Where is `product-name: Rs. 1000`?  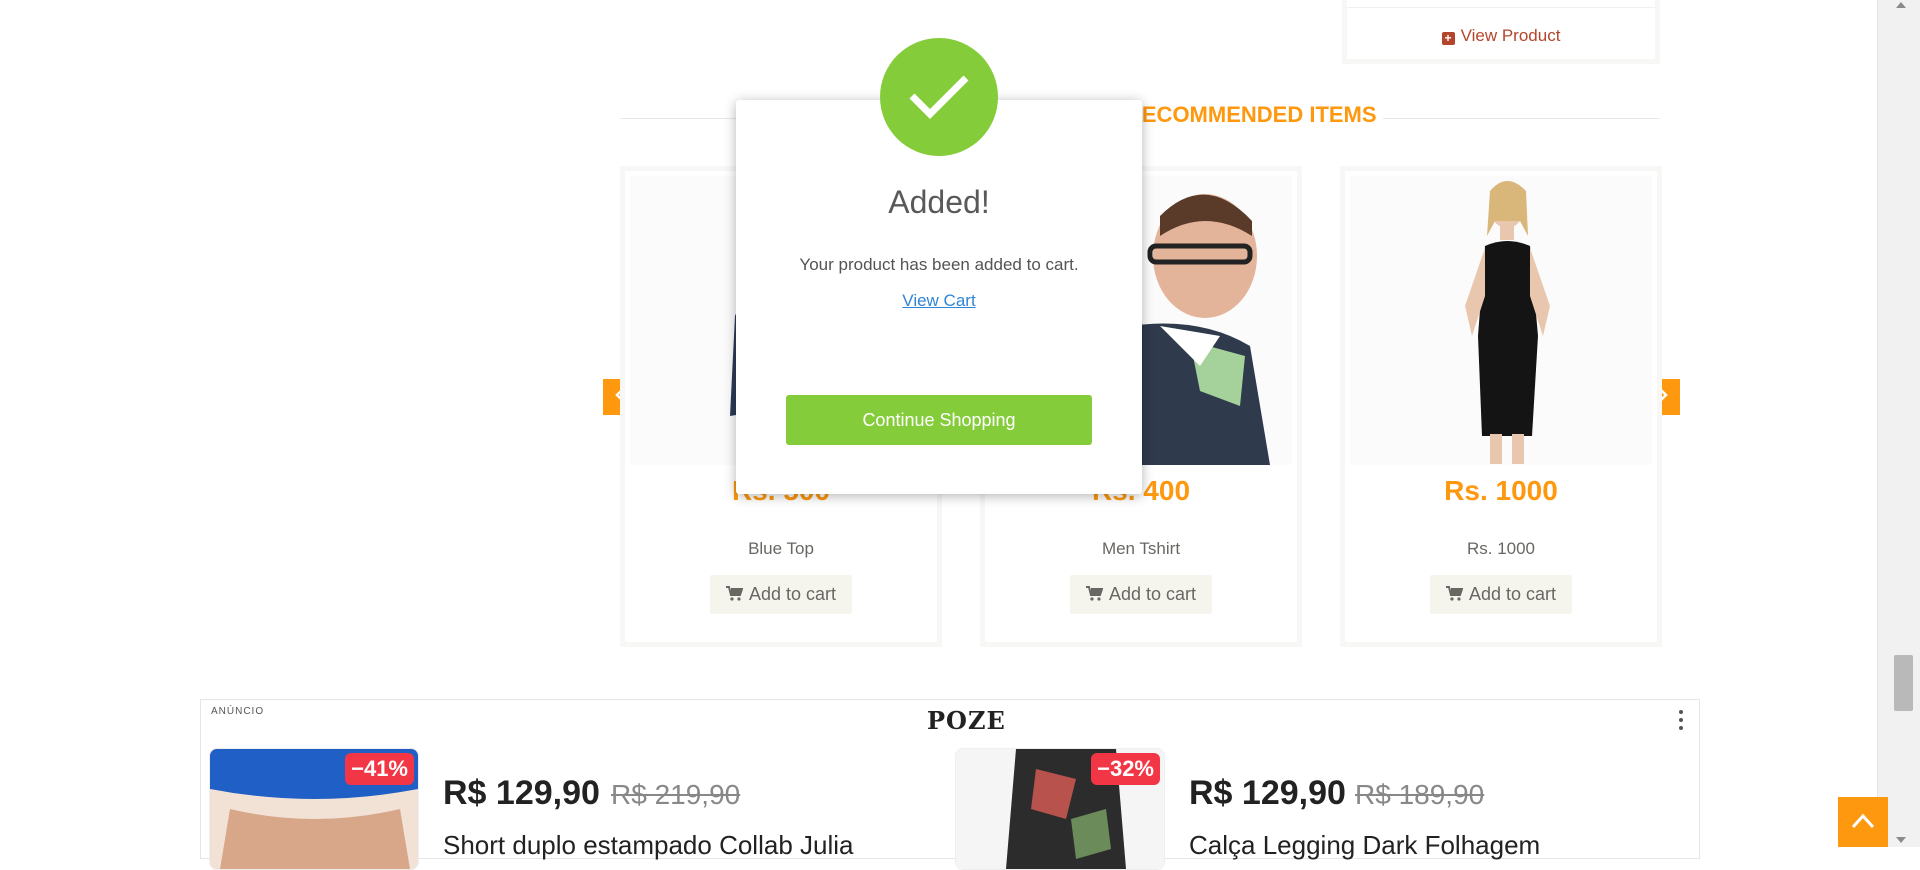 product-name: Rs. 1000 is located at coordinates (1501, 548).